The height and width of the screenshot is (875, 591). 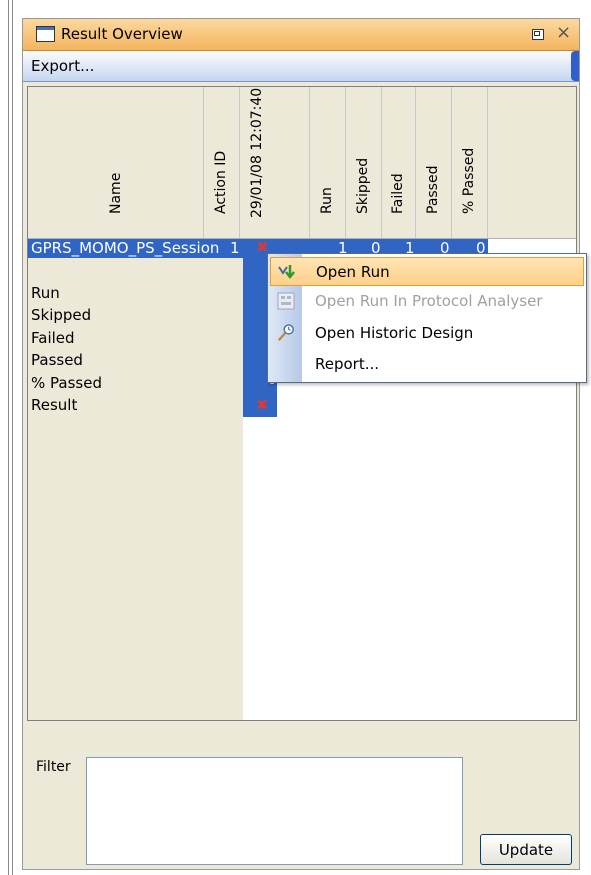 What do you see at coordinates (427, 271) in the screenshot?
I see `menu-item-open-run: Open Run` at bounding box center [427, 271].